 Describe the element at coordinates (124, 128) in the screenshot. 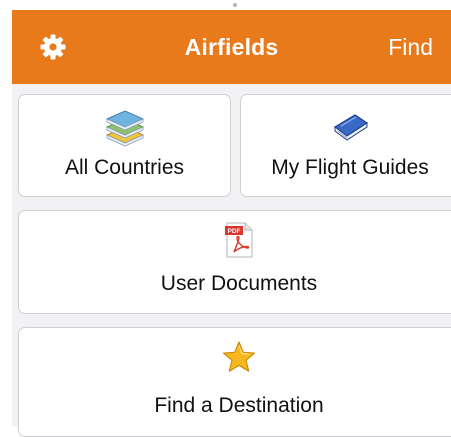

I see `stacked-books-icon` at that location.